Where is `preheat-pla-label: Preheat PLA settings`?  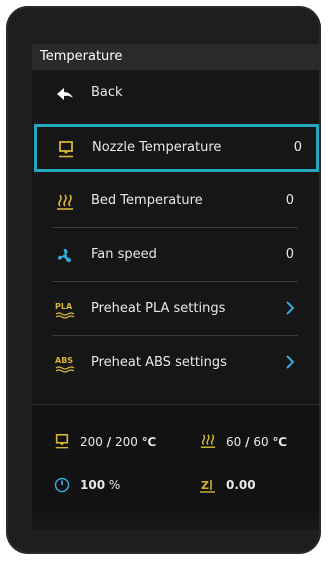 preheat-pla-label: Preheat PLA settings is located at coordinates (158, 308).